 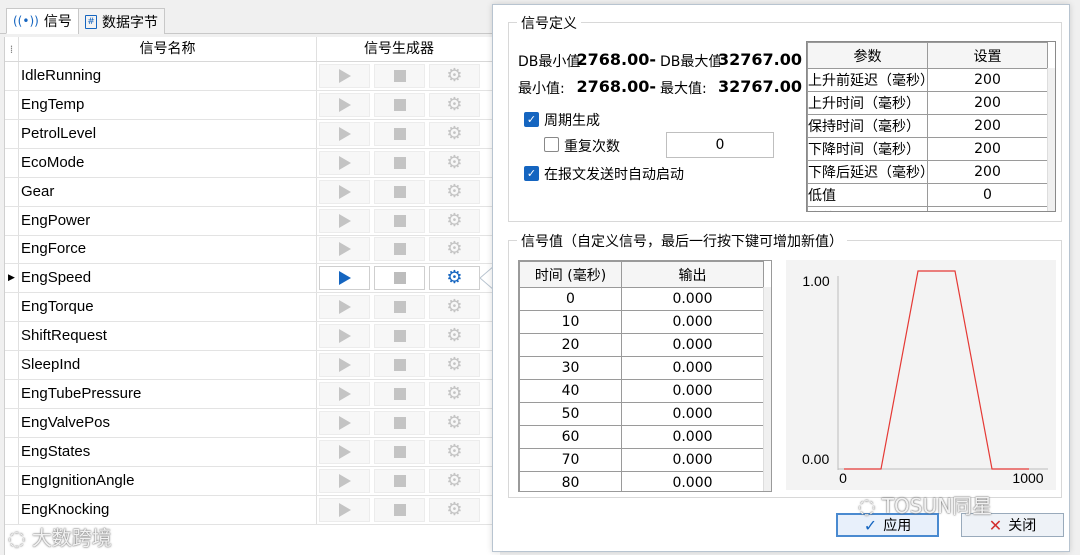 I want to click on tab-data-bytes: # 数据字节, so click(x=121, y=21).